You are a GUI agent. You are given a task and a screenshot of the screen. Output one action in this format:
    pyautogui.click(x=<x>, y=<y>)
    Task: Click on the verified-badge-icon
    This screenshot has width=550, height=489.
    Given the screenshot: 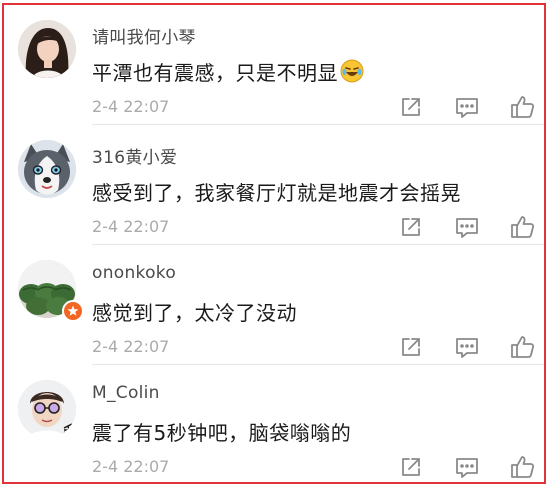 What is the action you would take?
    pyautogui.click(x=73, y=311)
    